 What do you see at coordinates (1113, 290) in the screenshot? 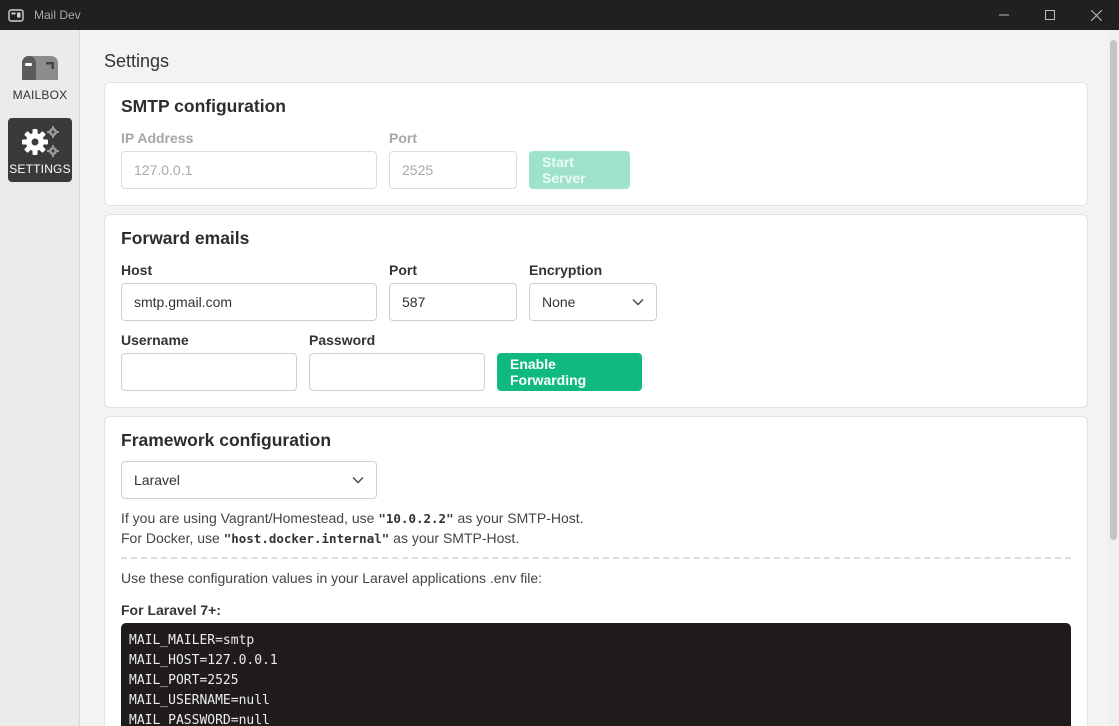
I see `scrollbar-thumb` at bounding box center [1113, 290].